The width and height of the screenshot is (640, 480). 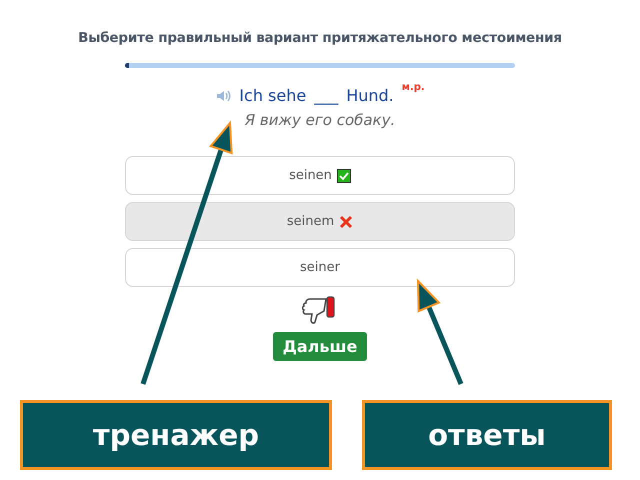 I want to click on answer-option: seinen, so click(x=320, y=175).